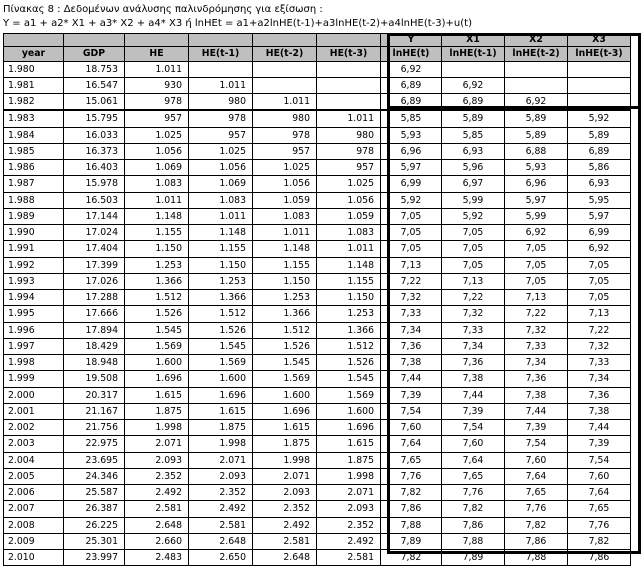  Describe the element at coordinates (599, 444) in the screenshot. I see `table-cell: 7,39` at that location.